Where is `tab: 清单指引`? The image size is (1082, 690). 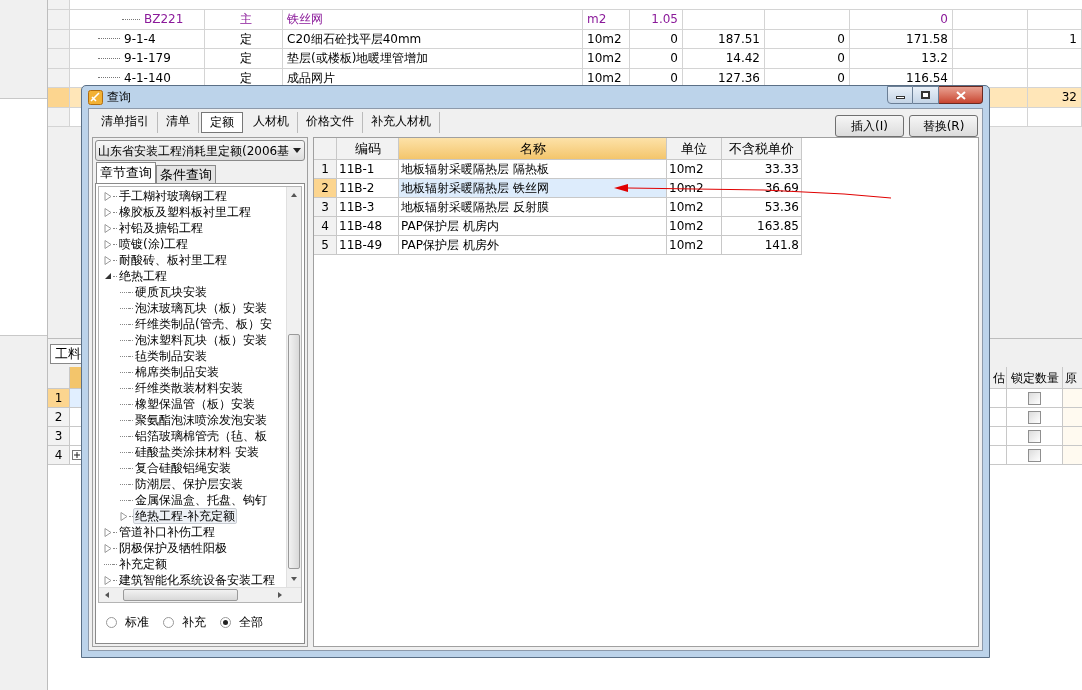 tab: 清单指引 is located at coordinates (125, 122).